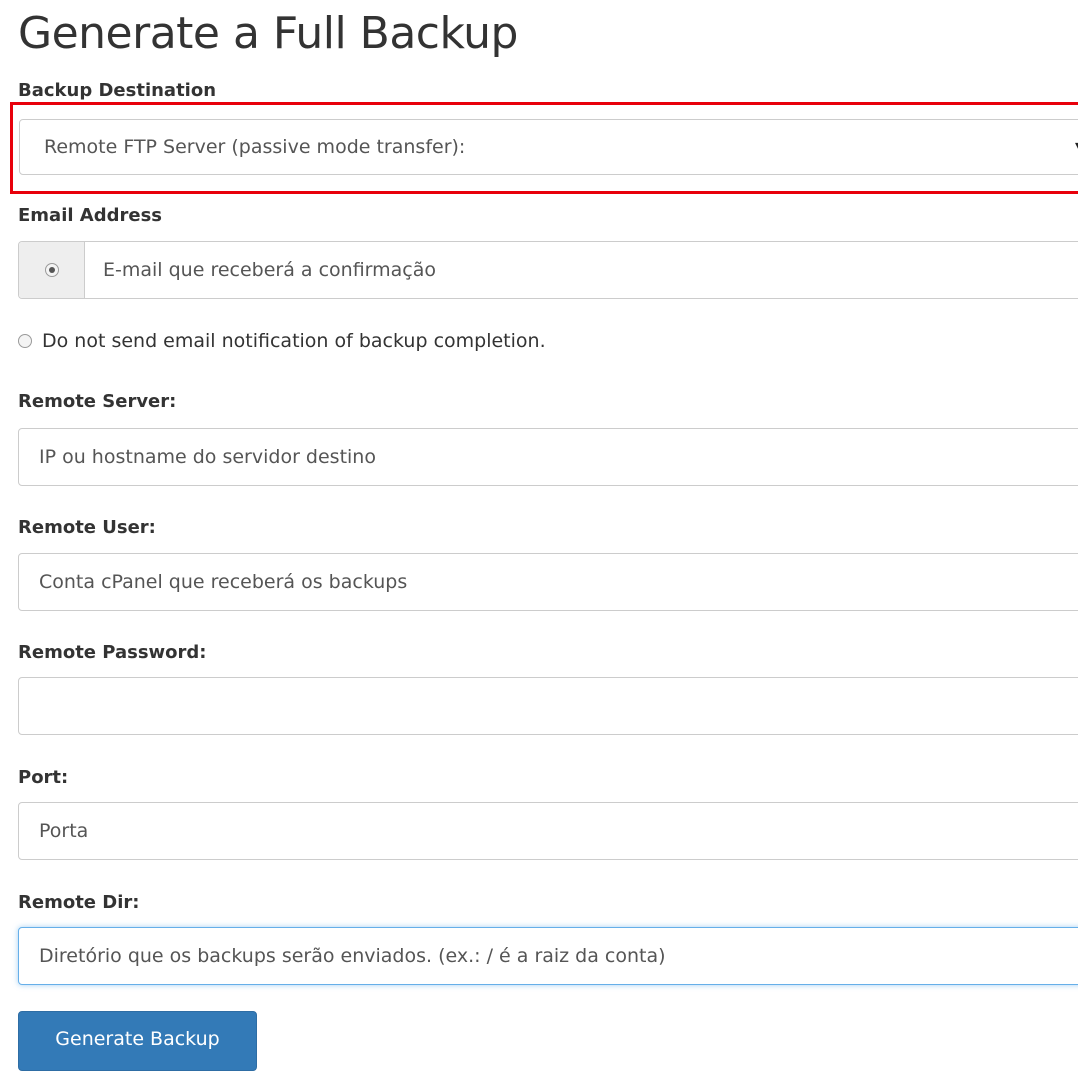 This screenshot has width=1078, height=1071. I want to click on remote-user-placeholder: Conta cPanel que receberá os backups, so click(223, 582).